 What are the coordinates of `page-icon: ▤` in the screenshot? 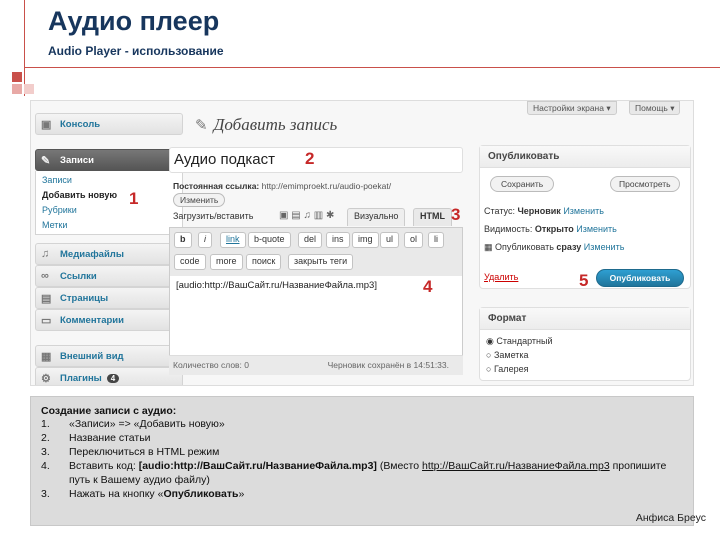 It's located at (46, 299).